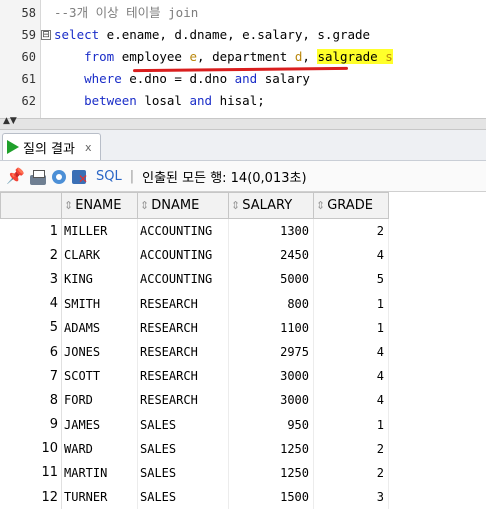 The width and height of the screenshot is (486, 516). I want to click on print-icon, so click(38, 177).